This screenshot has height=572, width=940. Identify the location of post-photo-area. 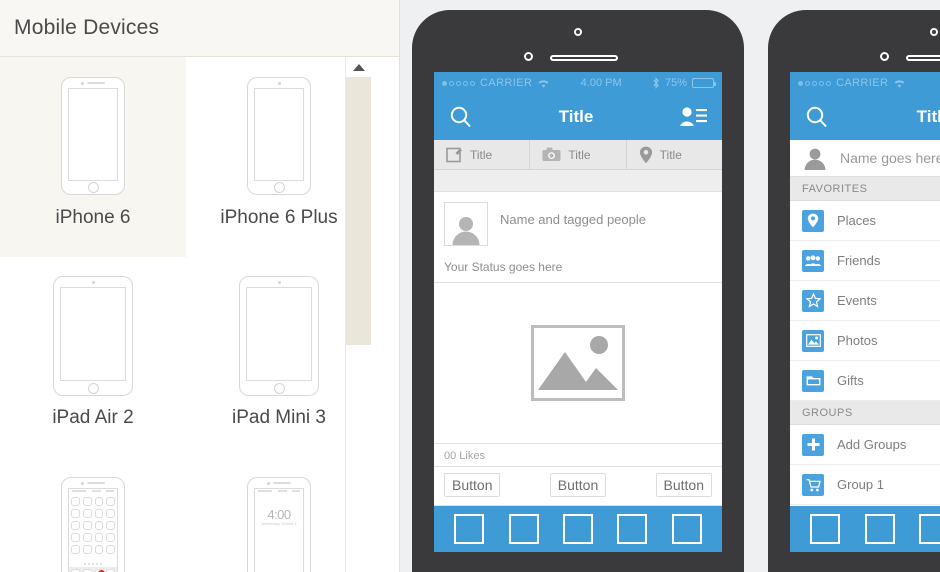
(578, 363).